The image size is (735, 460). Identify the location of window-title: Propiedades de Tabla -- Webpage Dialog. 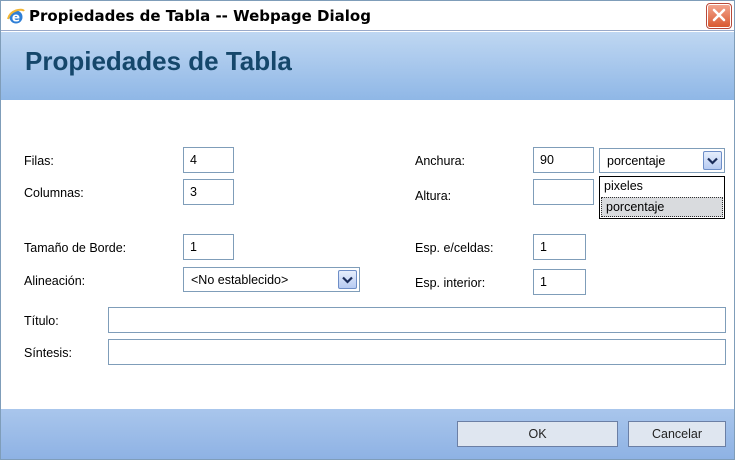
(200, 16).